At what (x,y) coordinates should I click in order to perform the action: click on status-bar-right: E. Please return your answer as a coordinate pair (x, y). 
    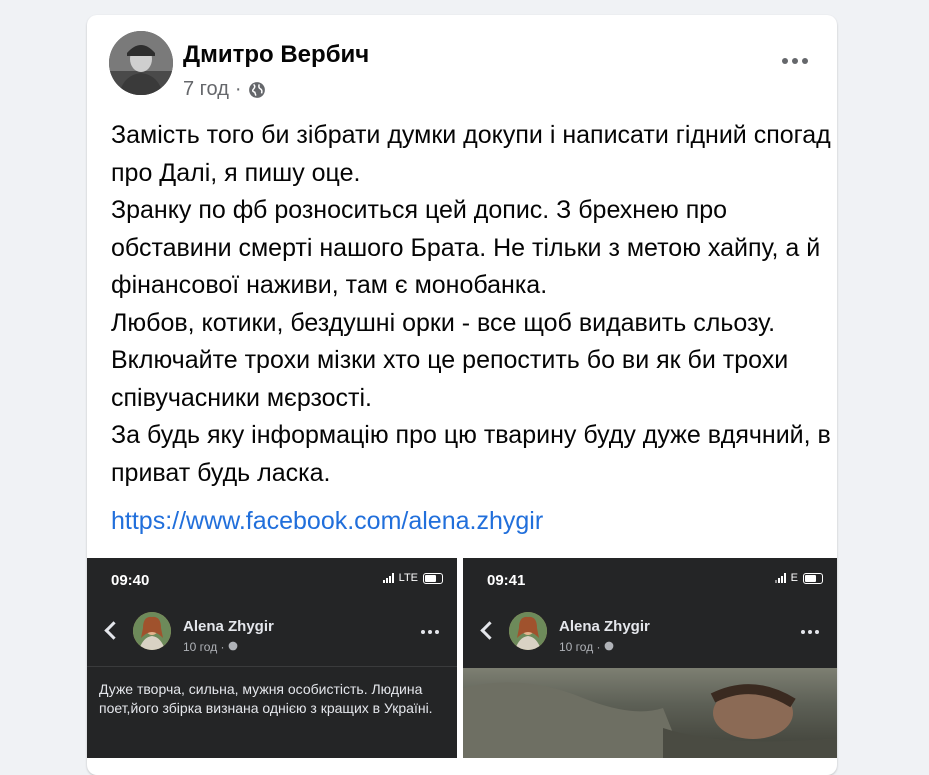
    Looking at the image, I should click on (798, 578).